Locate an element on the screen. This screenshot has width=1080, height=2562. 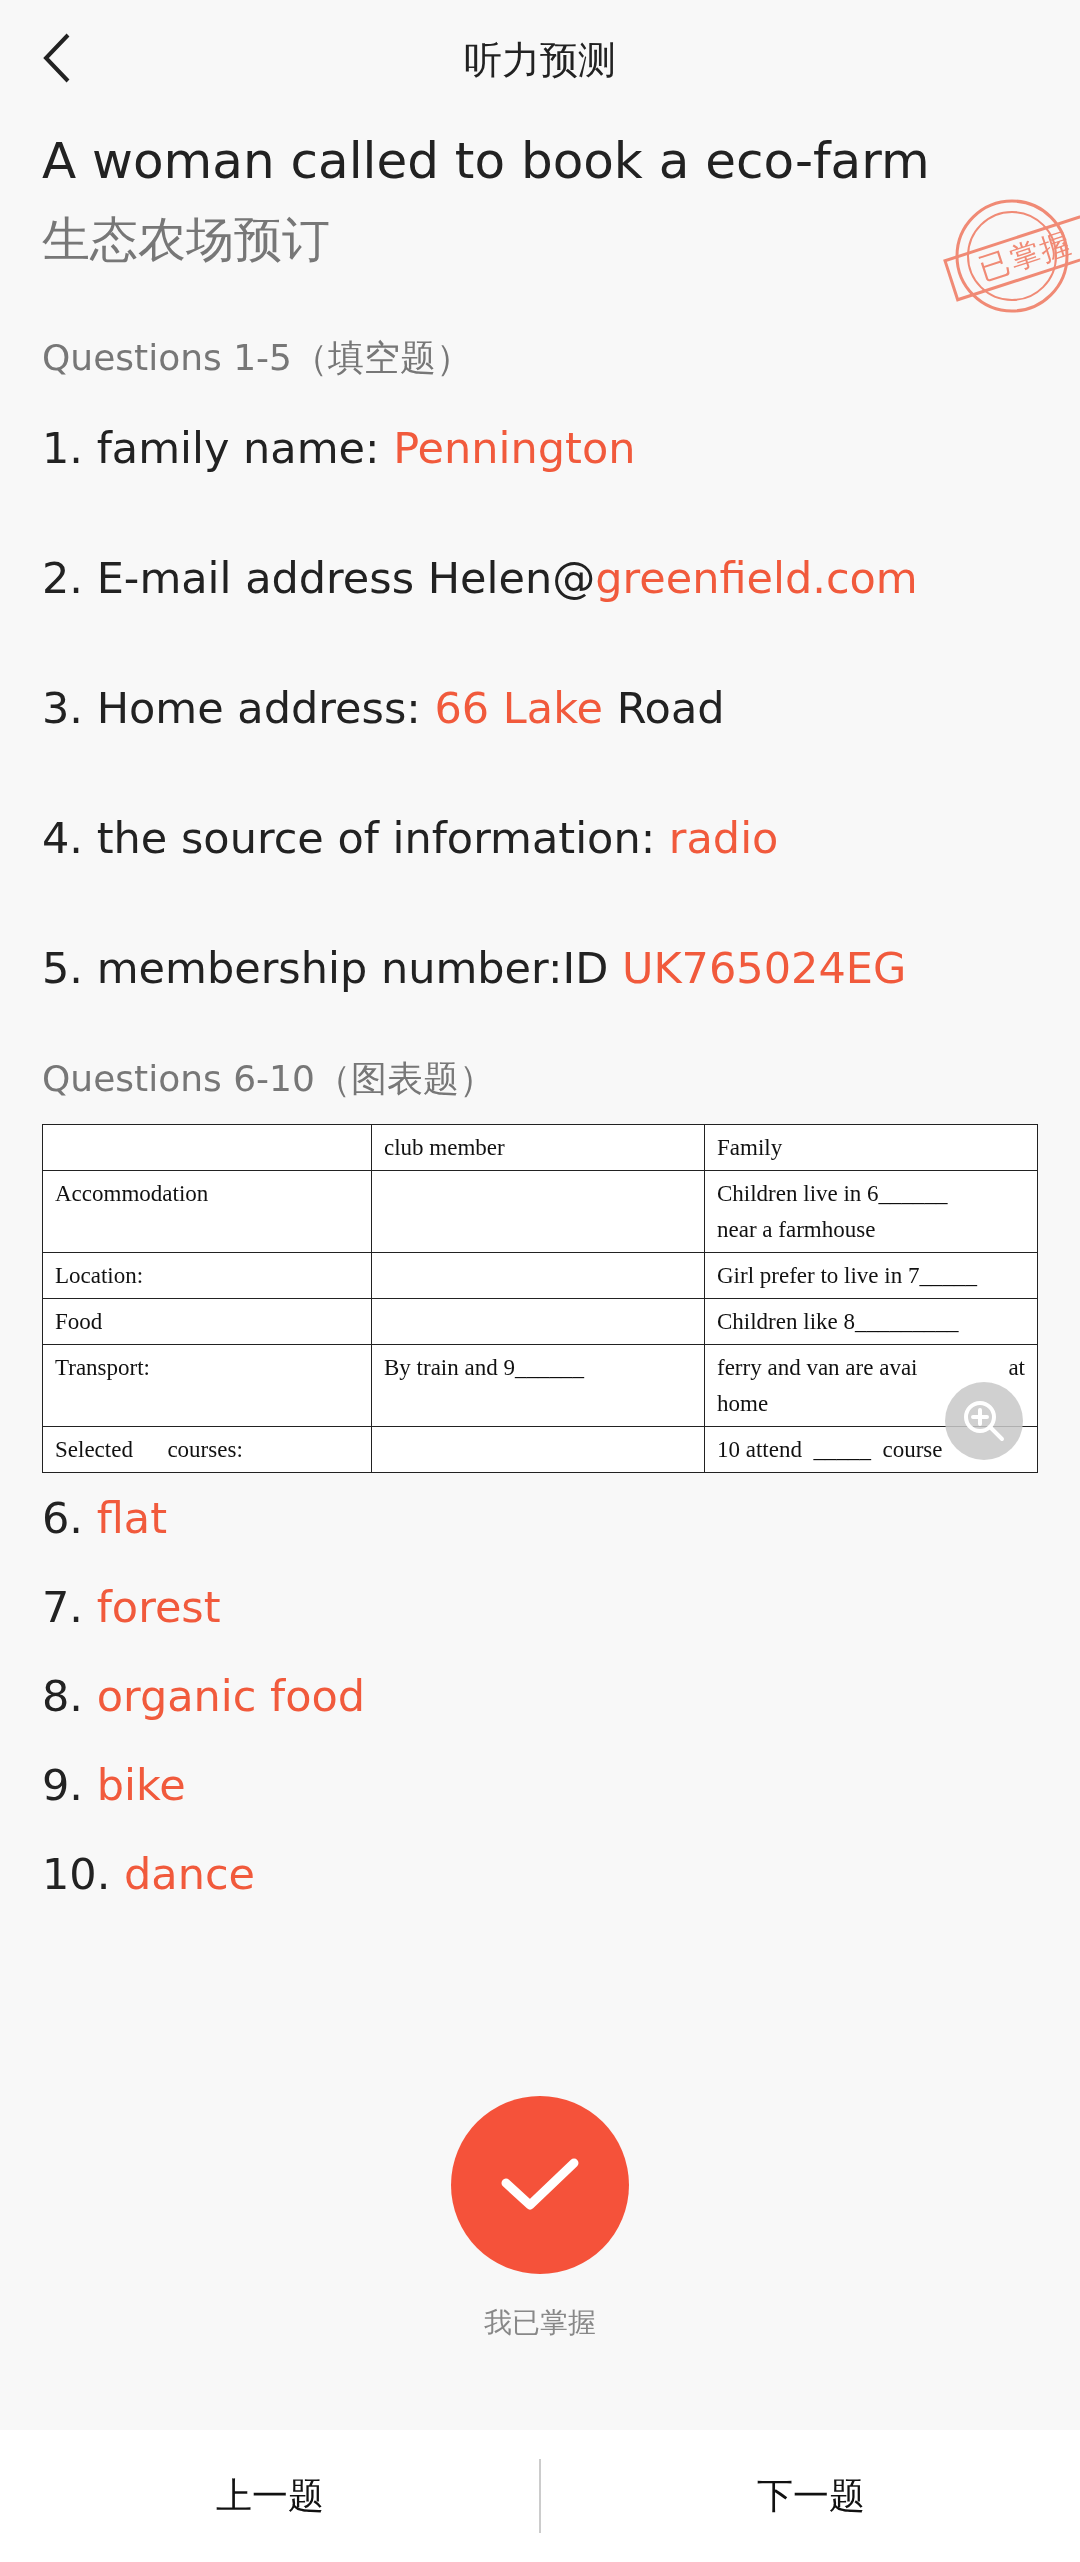
back-icon is located at coordinates (57, 58).